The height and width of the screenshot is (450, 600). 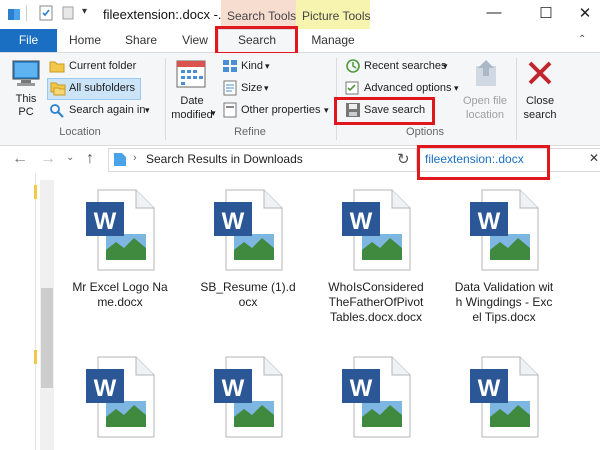 What do you see at coordinates (516, 99) in the screenshot?
I see `separator` at bounding box center [516, 99].